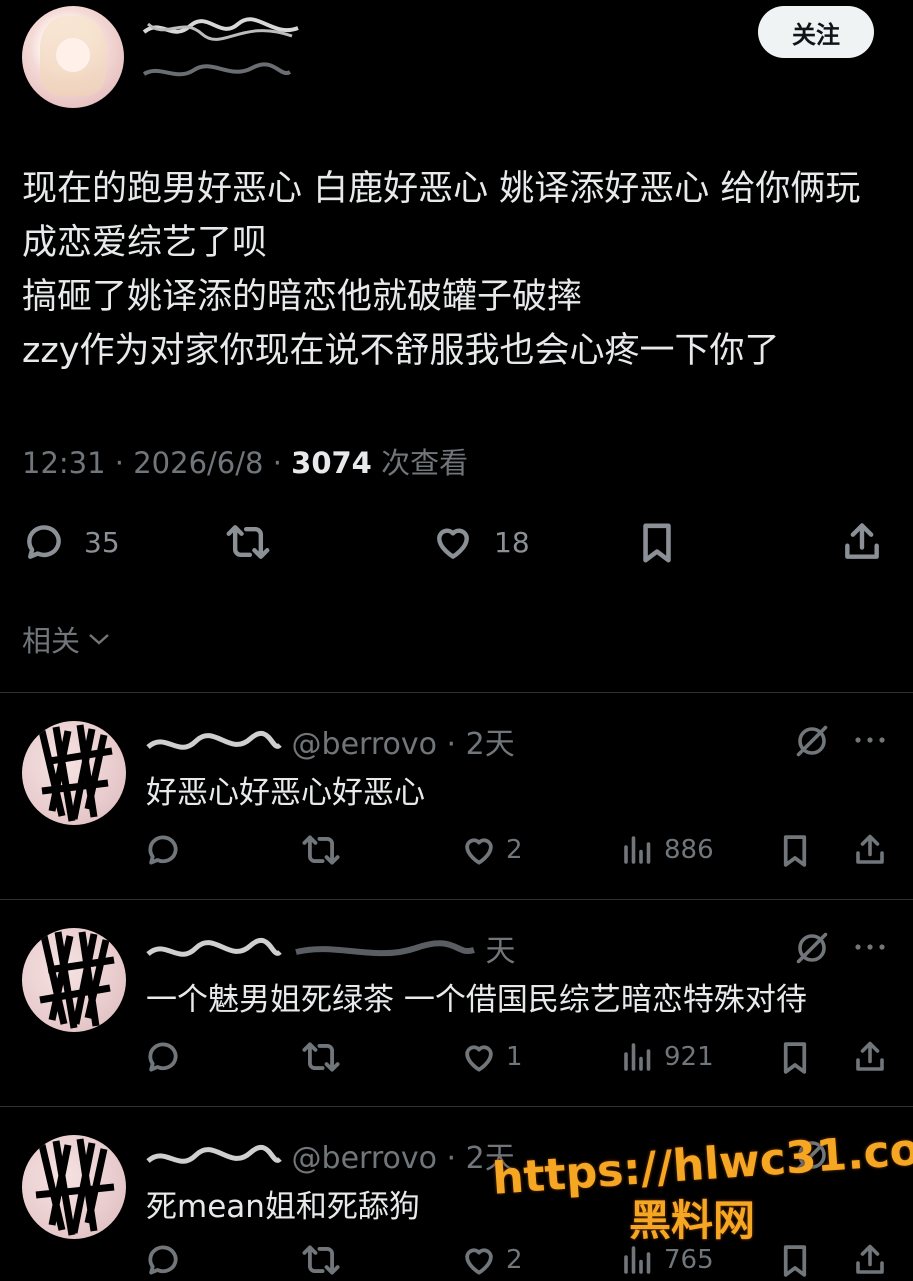 This screenshot has height=1281, width=913. I want to click on views-count: 886, so click(689, 850).